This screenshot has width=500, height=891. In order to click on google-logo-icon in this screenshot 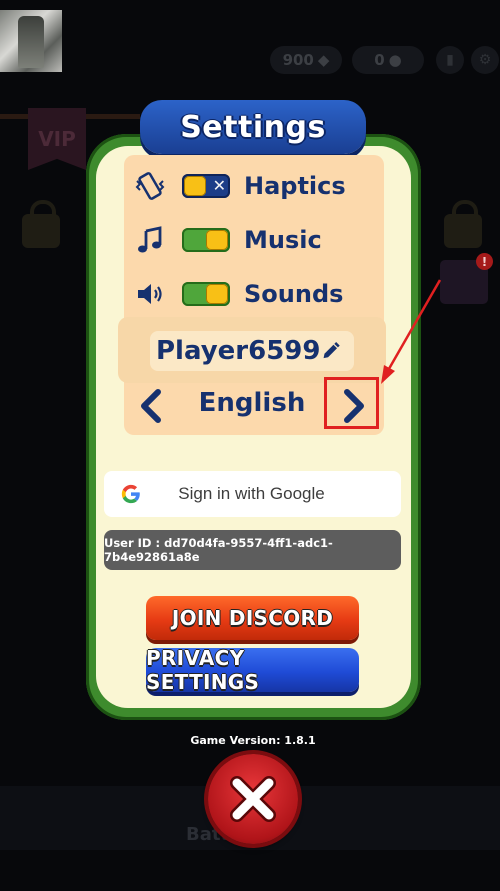, I will do `click(130, 494)`.